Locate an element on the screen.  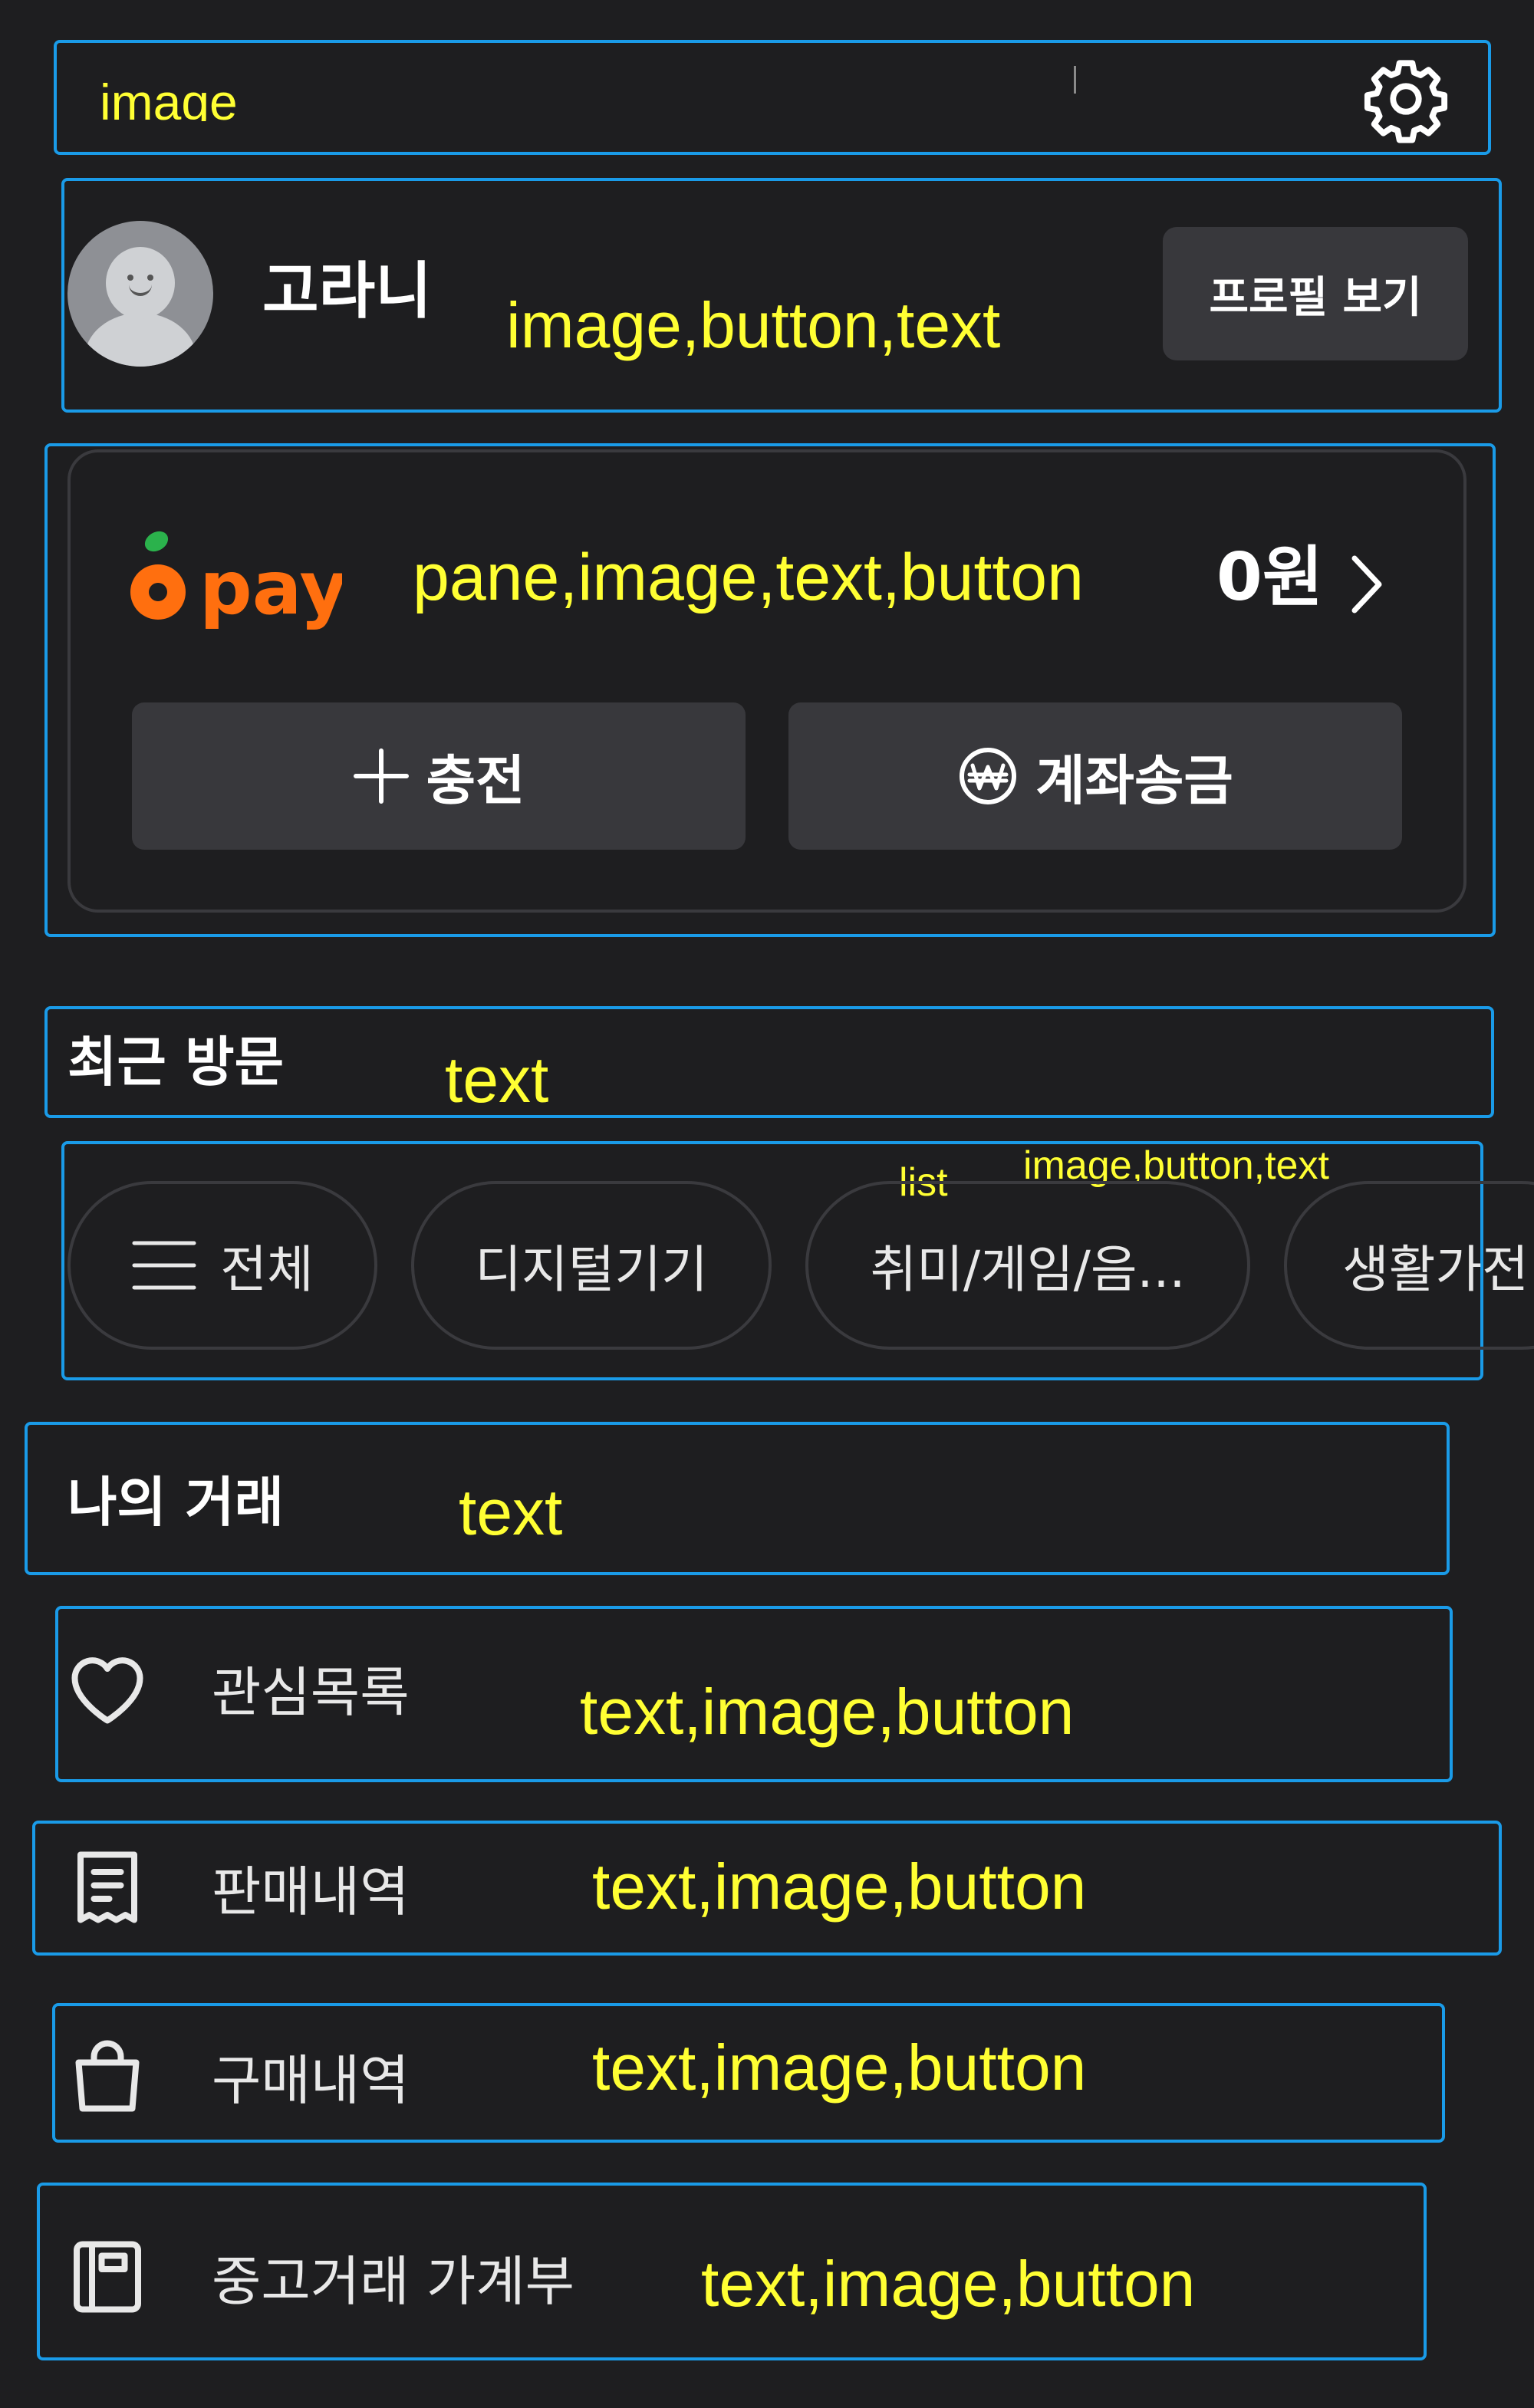
item2-annotation: text,image,button is located at coordinates (839, 1887).